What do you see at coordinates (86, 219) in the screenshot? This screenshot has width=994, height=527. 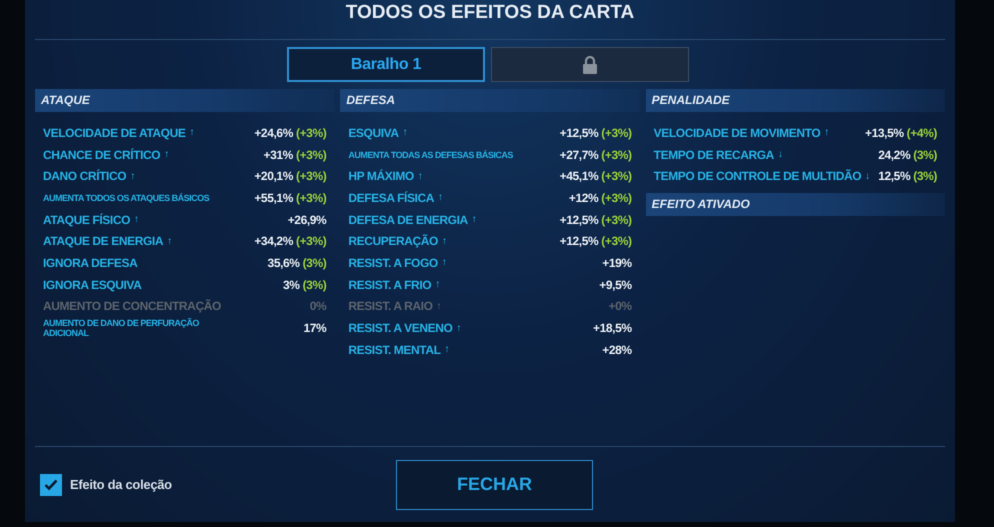 I see `stat-name: ATAQUE FÍSICO` at bounding box center [86, 219].